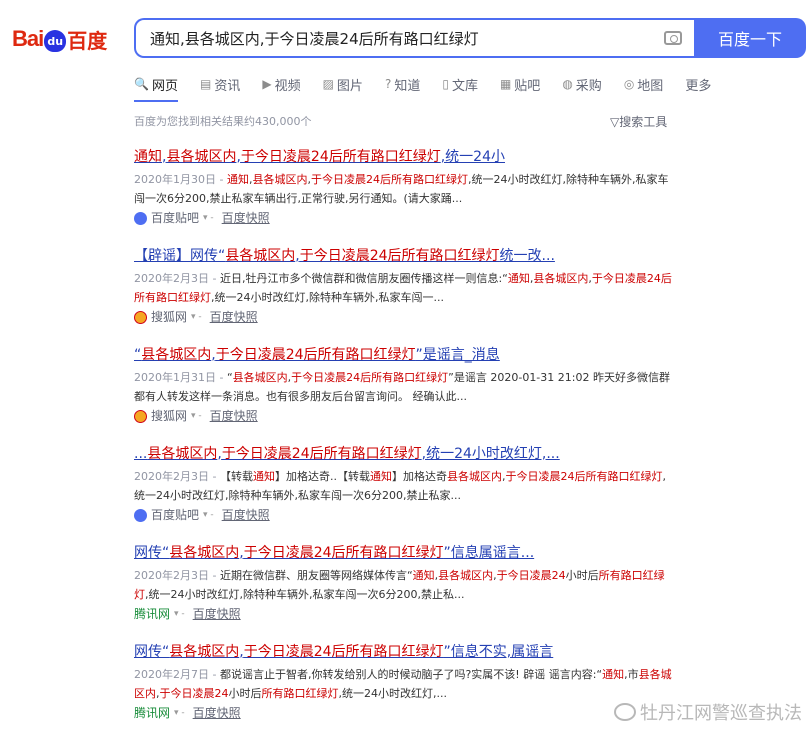 The image size is (810, 740). What do you see at coordinates (164, 86) in the screenshot?
I see `tab-label: 网页` at bounding box center [164, 86].